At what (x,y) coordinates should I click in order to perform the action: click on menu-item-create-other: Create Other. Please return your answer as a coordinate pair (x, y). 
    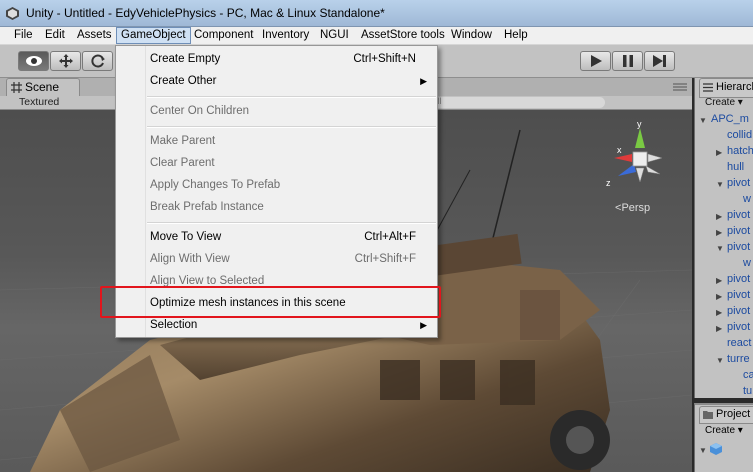
    Looking at the image, I should click on (183, 81).